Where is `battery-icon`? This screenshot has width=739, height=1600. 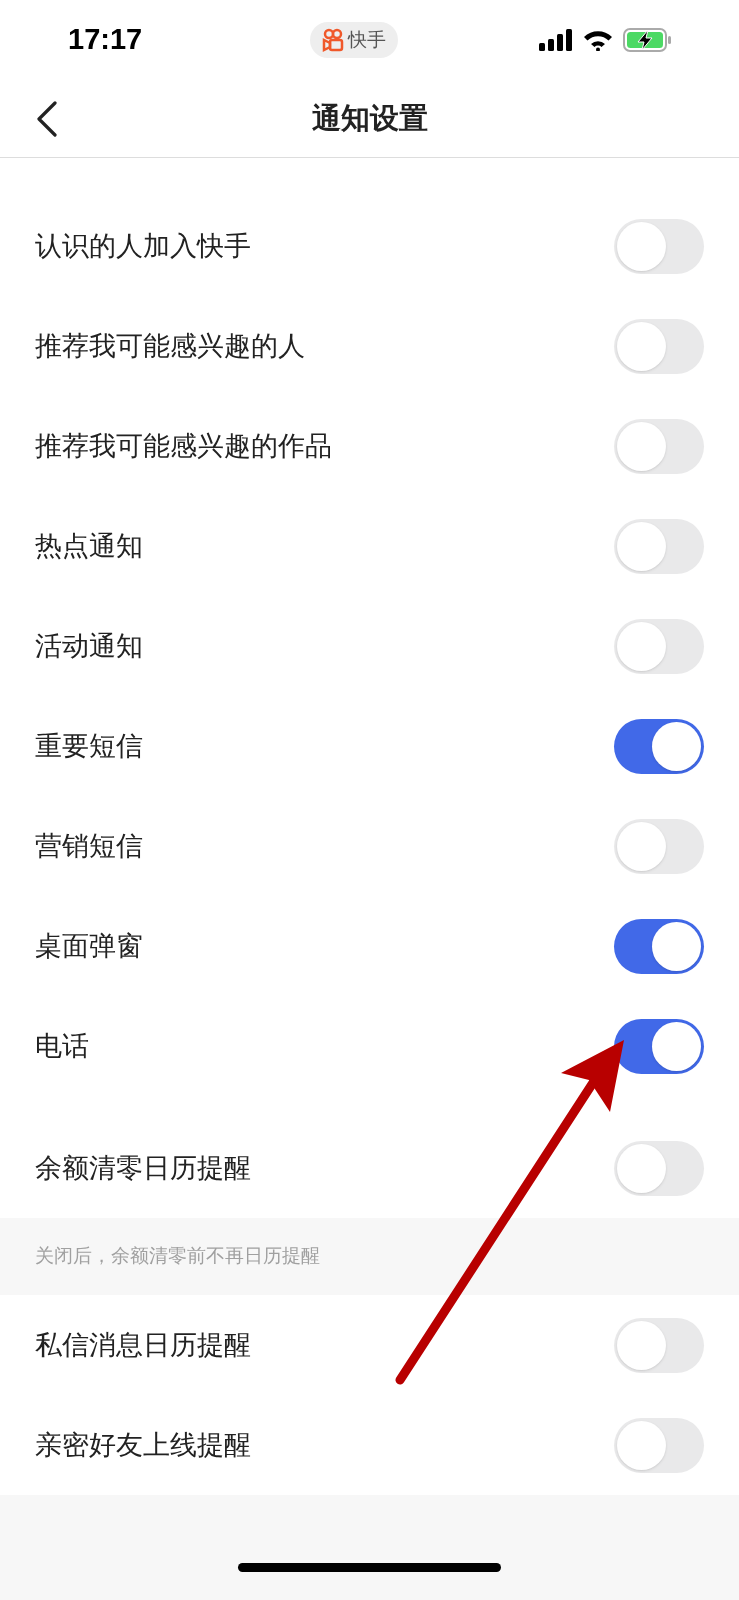 battery-icon is located at coordinates (647, 40).